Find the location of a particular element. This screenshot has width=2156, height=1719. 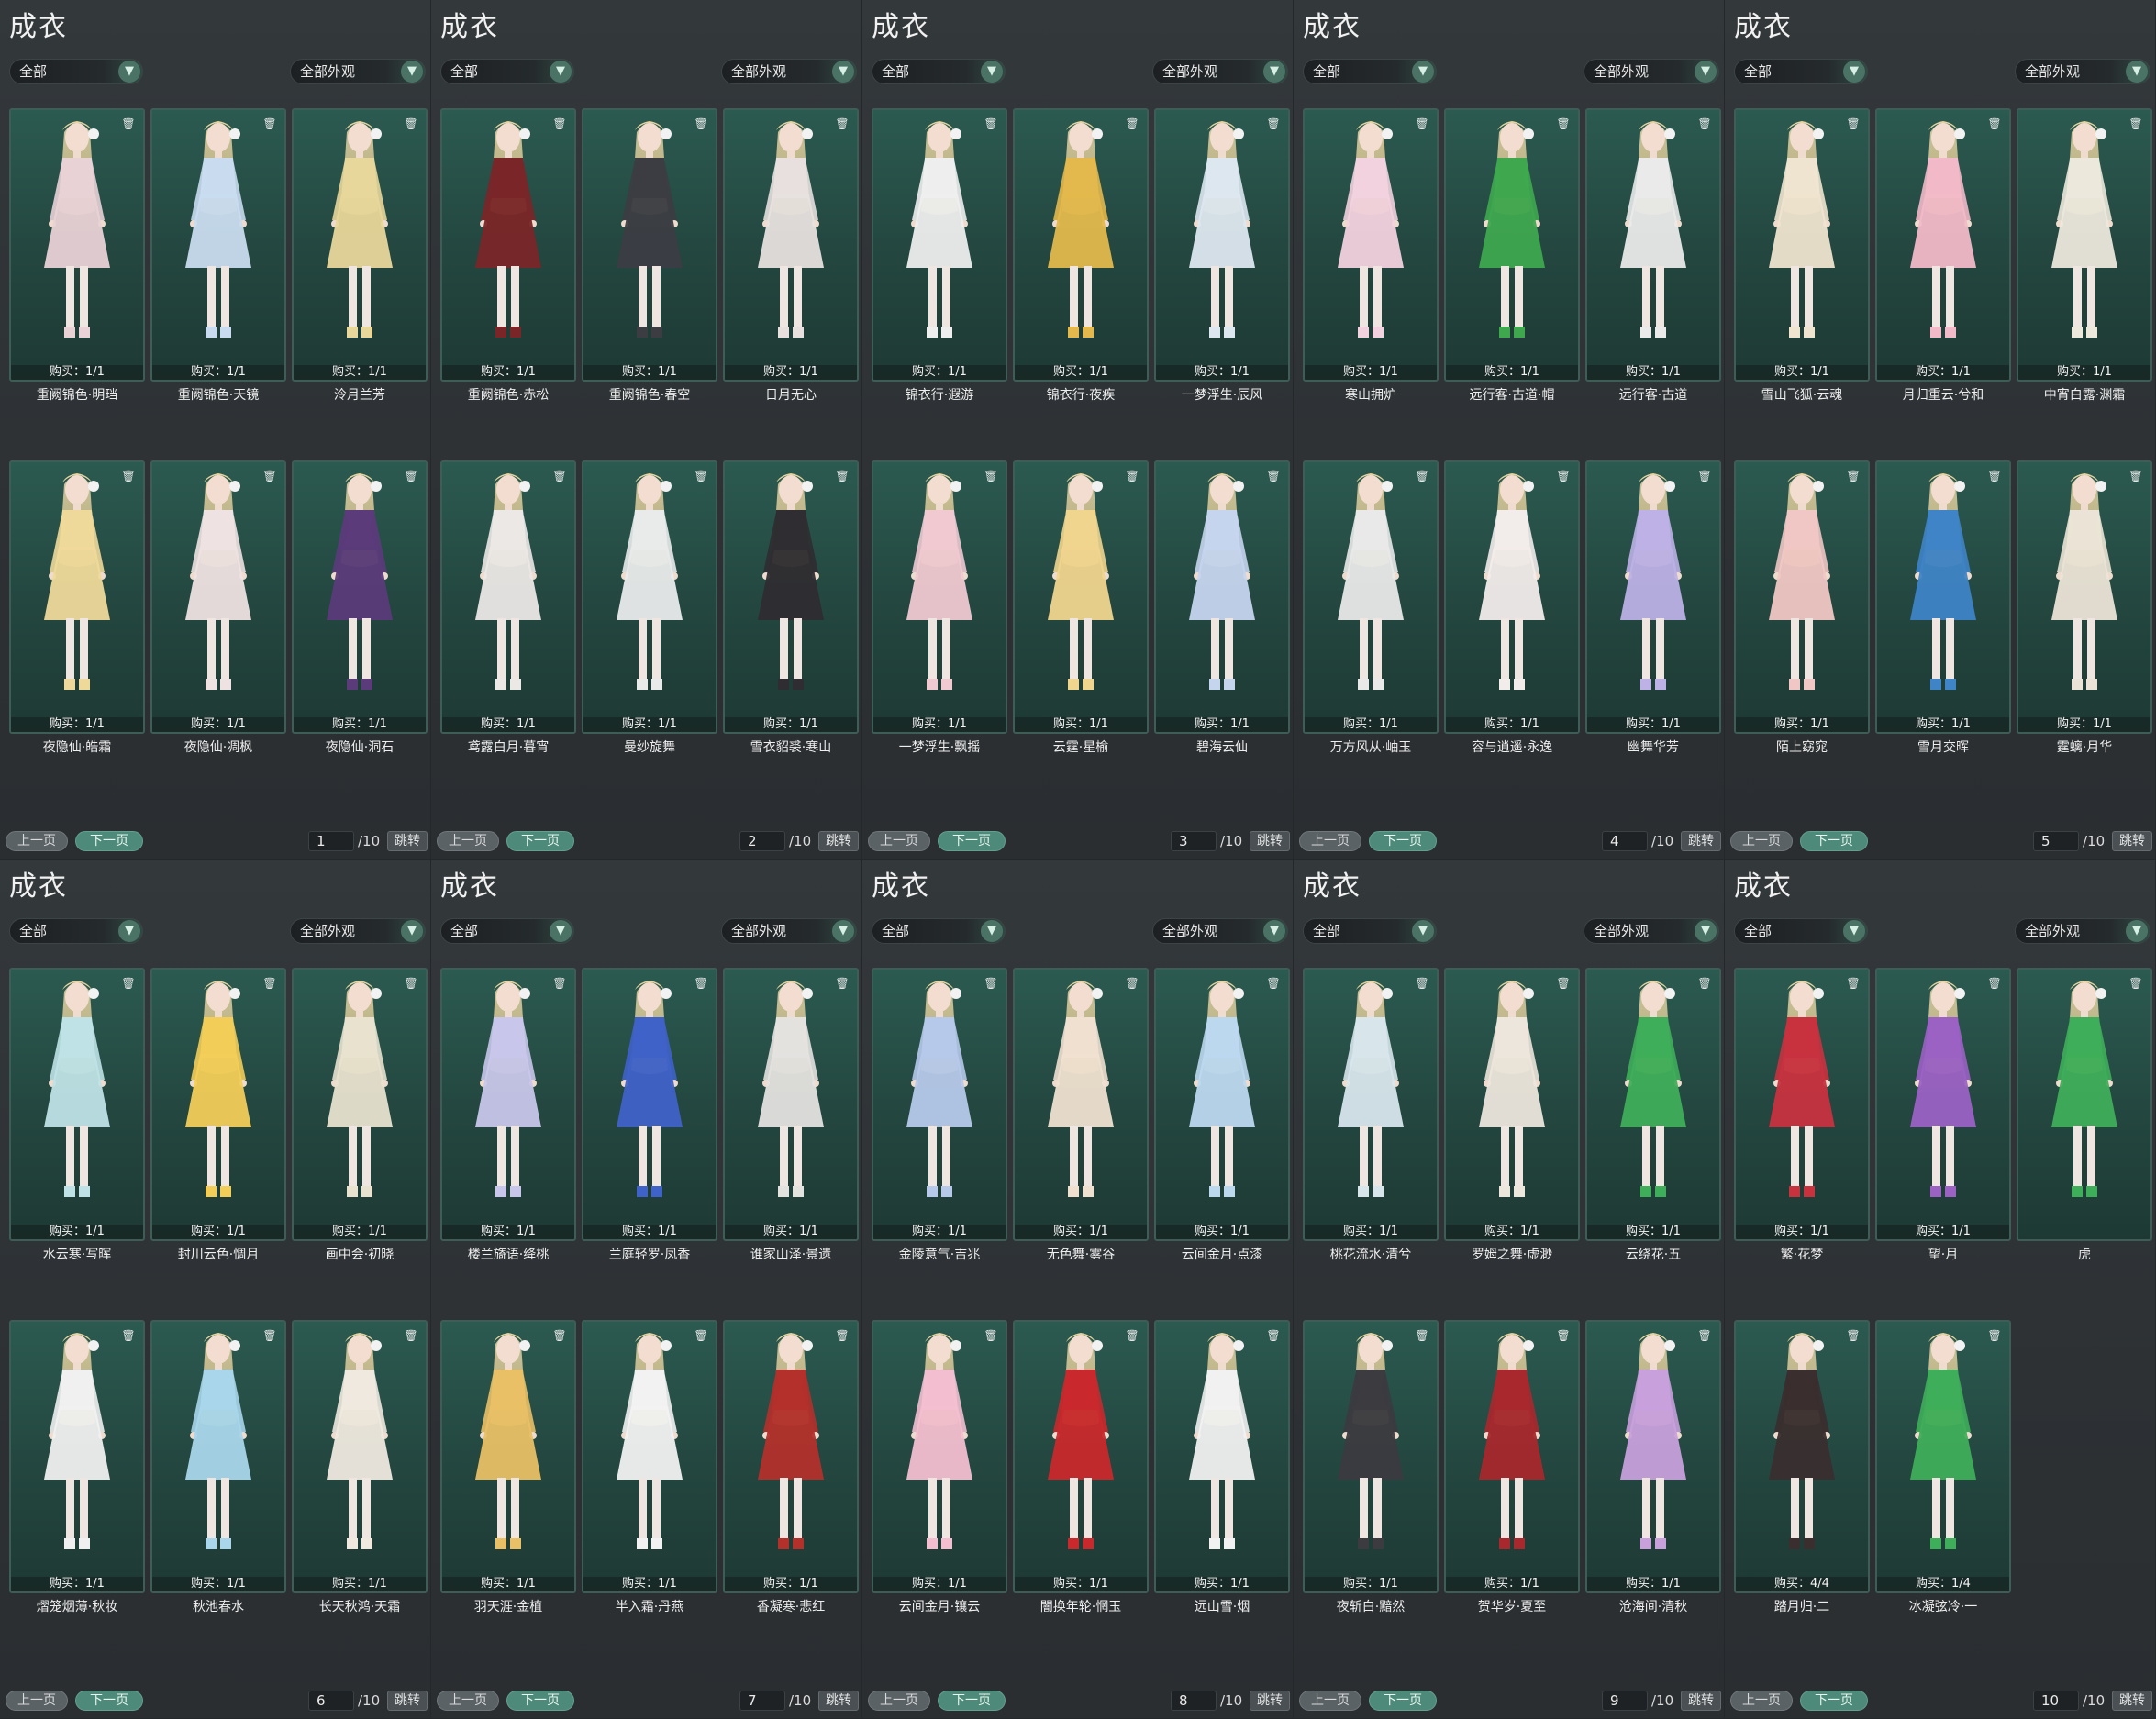

outfit-card: 🗑 购买：4/4 is located at coordinates (1802, 1456).